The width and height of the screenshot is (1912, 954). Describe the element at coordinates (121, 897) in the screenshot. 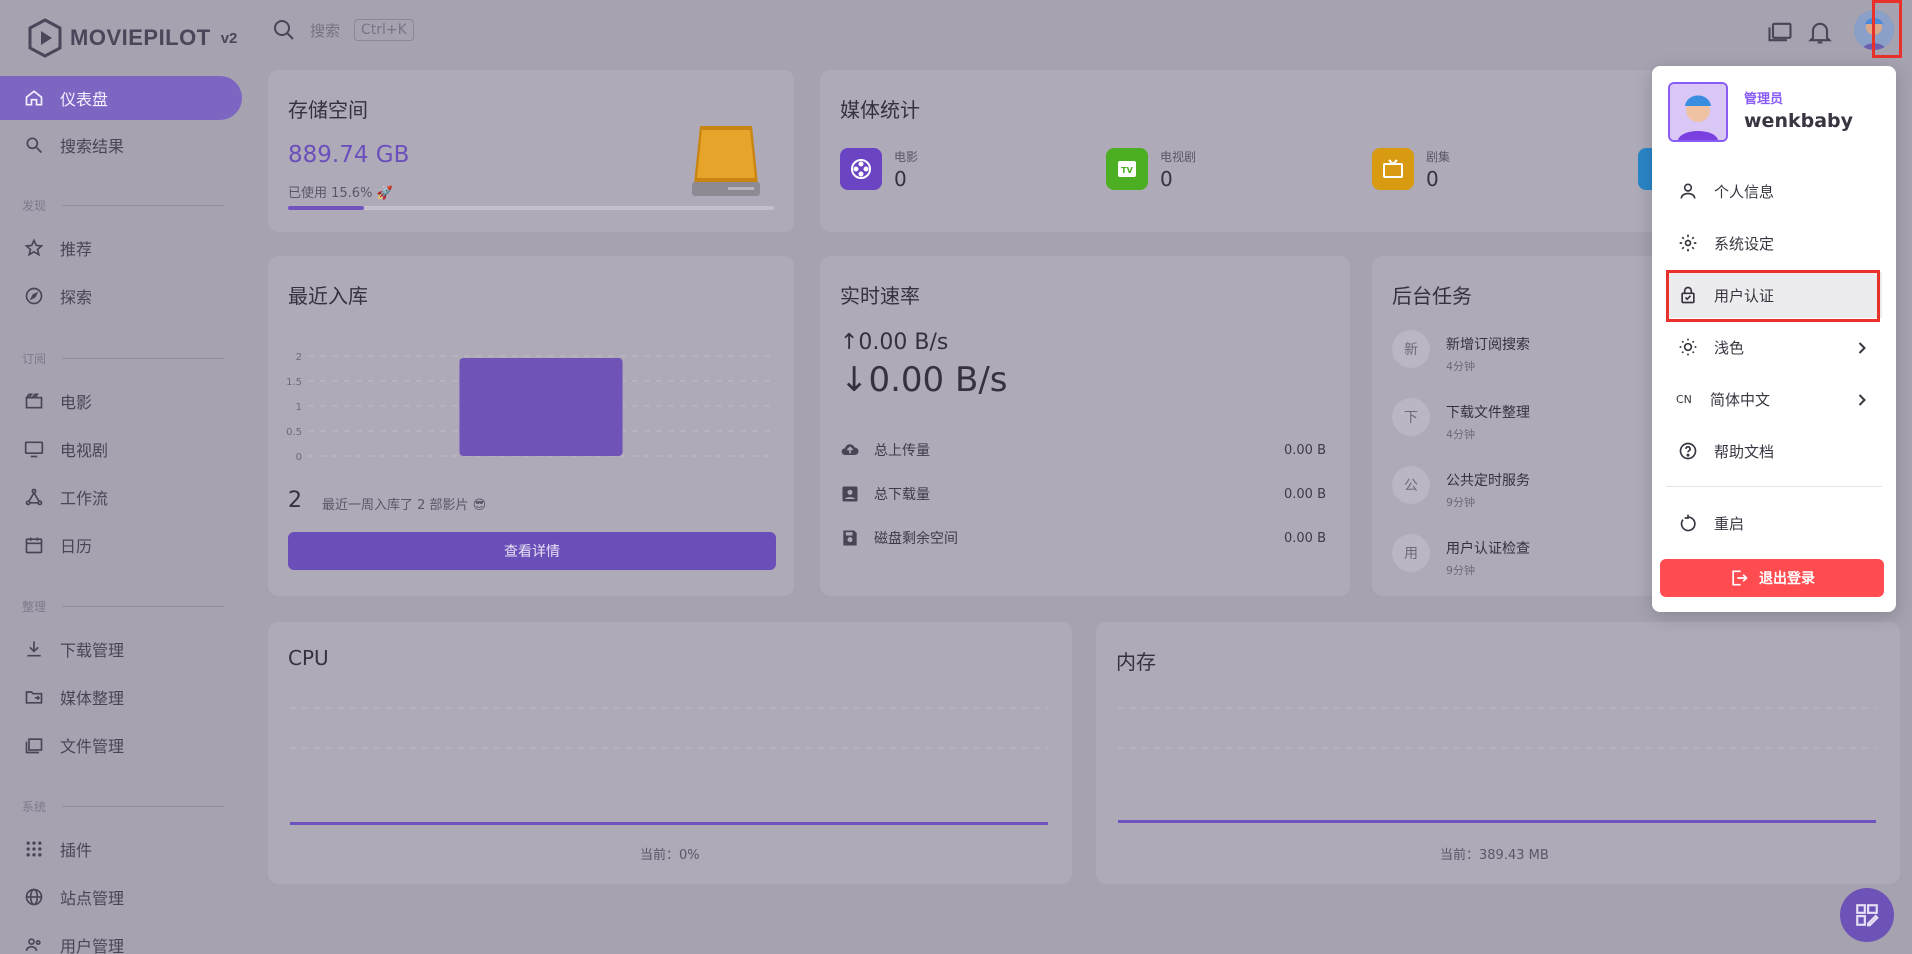

I see `sidebar-item-sites: 站点管理` at that location.